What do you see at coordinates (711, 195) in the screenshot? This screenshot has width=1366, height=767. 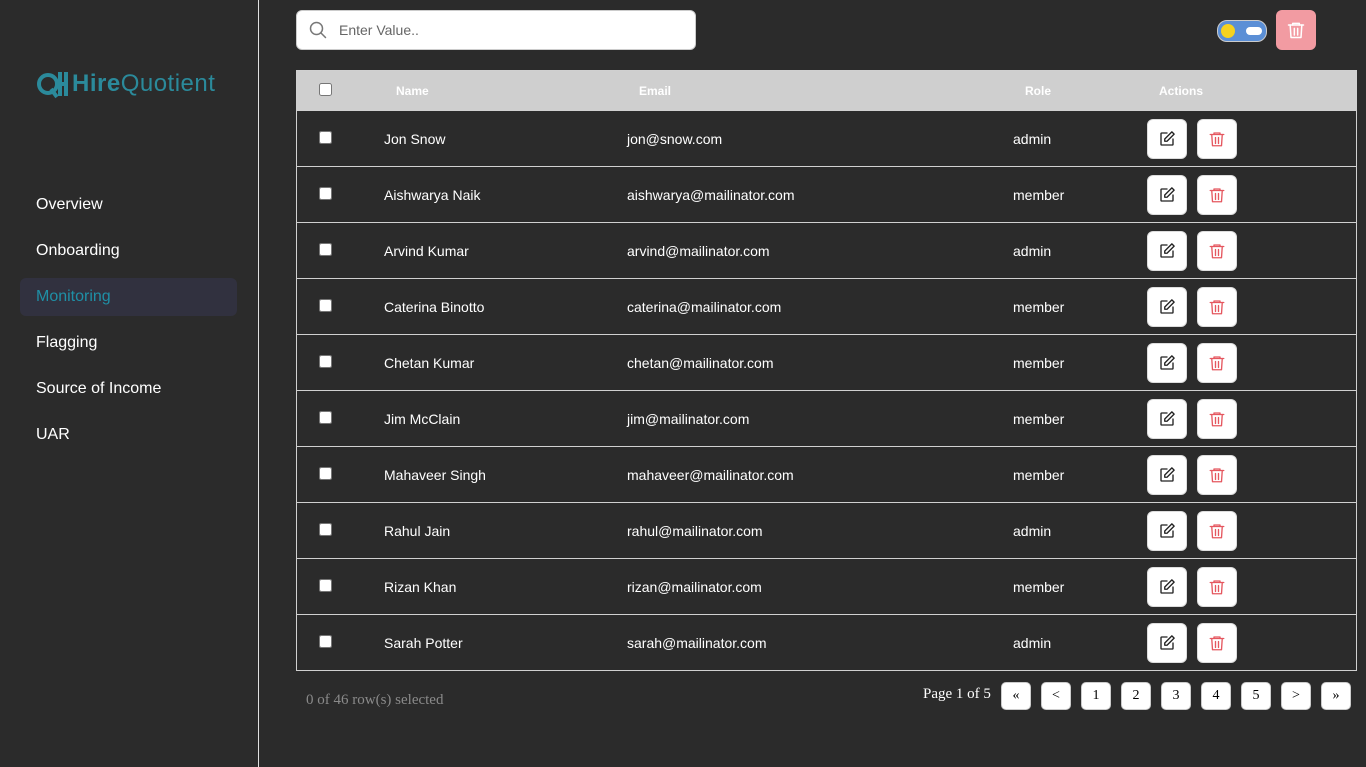 I see `row-email: aishwarya@mailinator.com` at bounding box center [711, 195].